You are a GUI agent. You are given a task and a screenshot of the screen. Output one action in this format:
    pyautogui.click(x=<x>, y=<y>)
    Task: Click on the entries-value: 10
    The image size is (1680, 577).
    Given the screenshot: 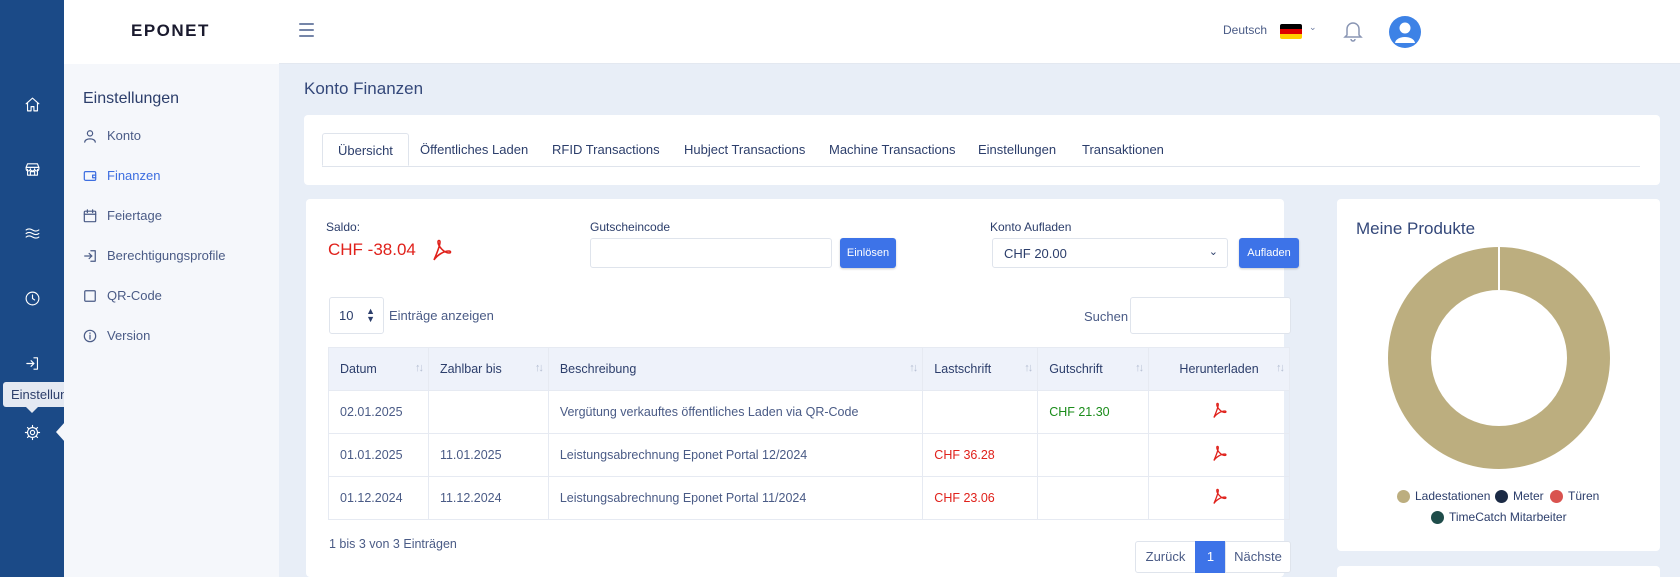 What is the action you would take?
    pyautogui.click(x=346, y=315)
    